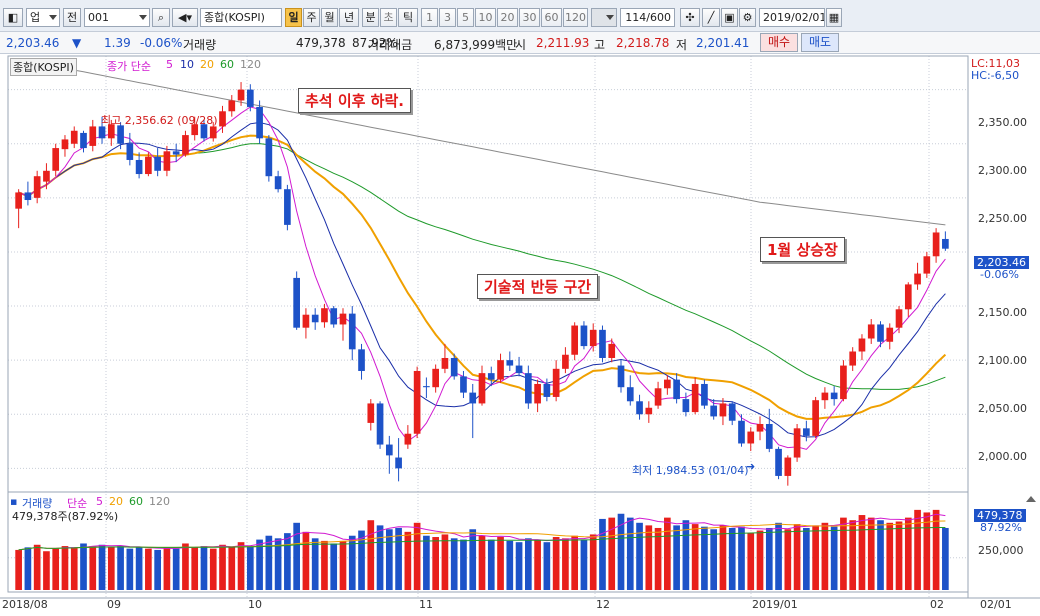  Describe the element at coordinates (99, 501) in the screenshot. I see `vma5-legend: 5` at that location.